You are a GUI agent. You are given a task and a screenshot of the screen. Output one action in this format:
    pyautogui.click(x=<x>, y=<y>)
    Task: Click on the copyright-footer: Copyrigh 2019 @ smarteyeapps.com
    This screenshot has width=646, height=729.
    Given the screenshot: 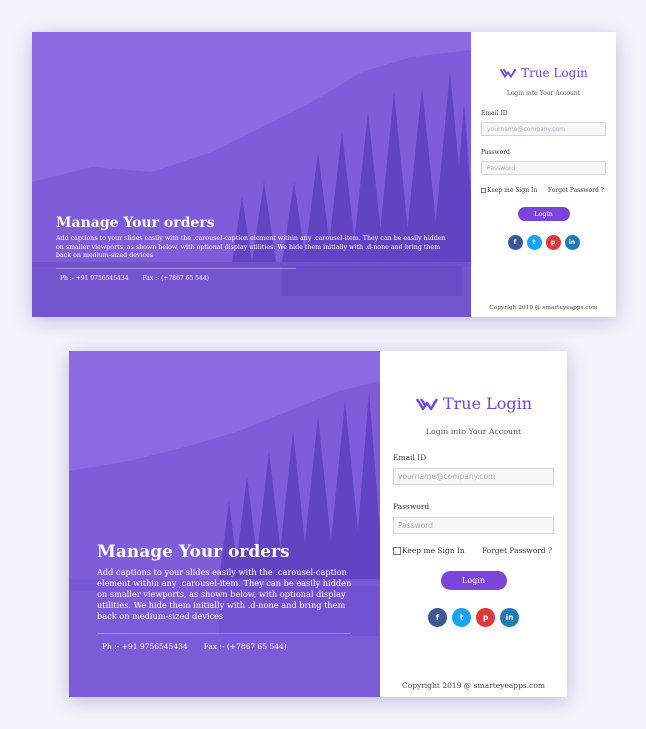 What is the action you would take?
    pyautogui.click(x=543, y=308)
    